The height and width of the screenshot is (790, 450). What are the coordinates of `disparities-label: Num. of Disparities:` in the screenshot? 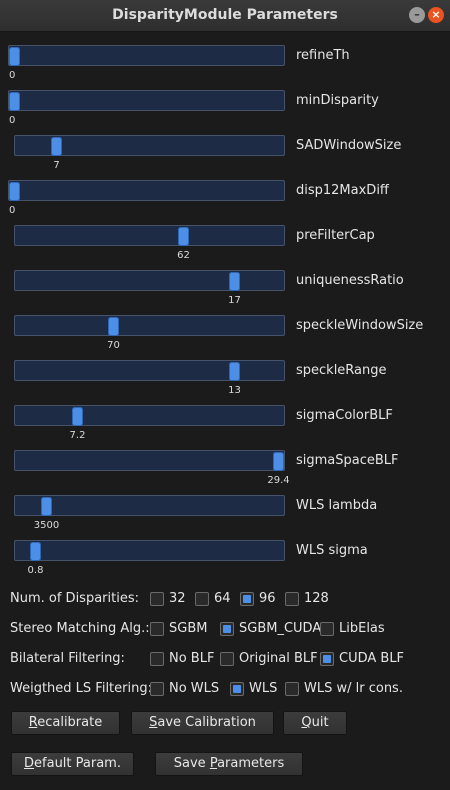 It's located at (74, 598).